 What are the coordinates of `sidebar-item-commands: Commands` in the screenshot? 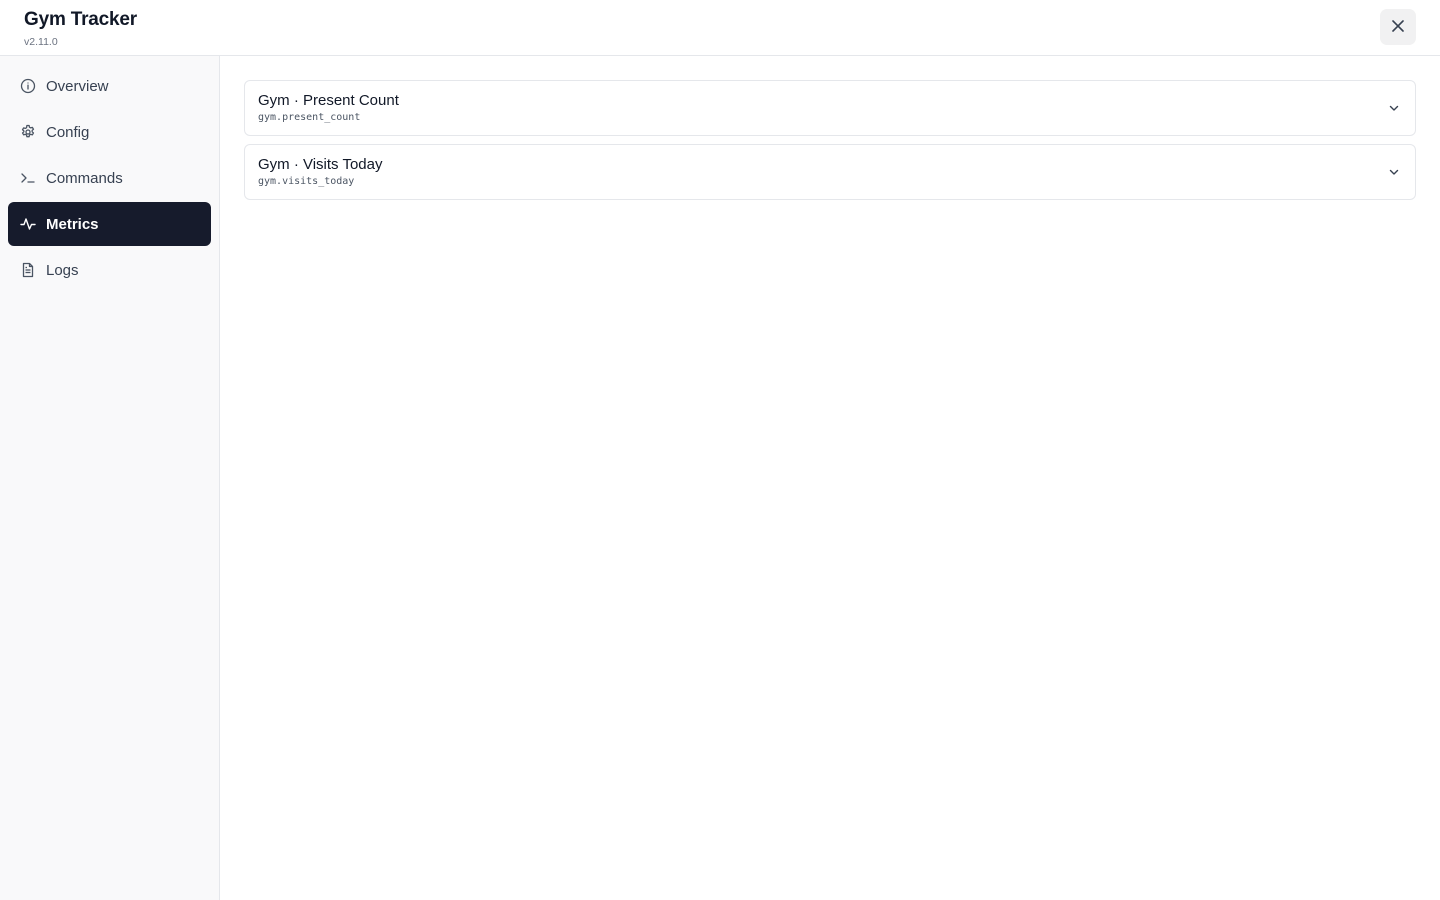 It's located at (109, 178).